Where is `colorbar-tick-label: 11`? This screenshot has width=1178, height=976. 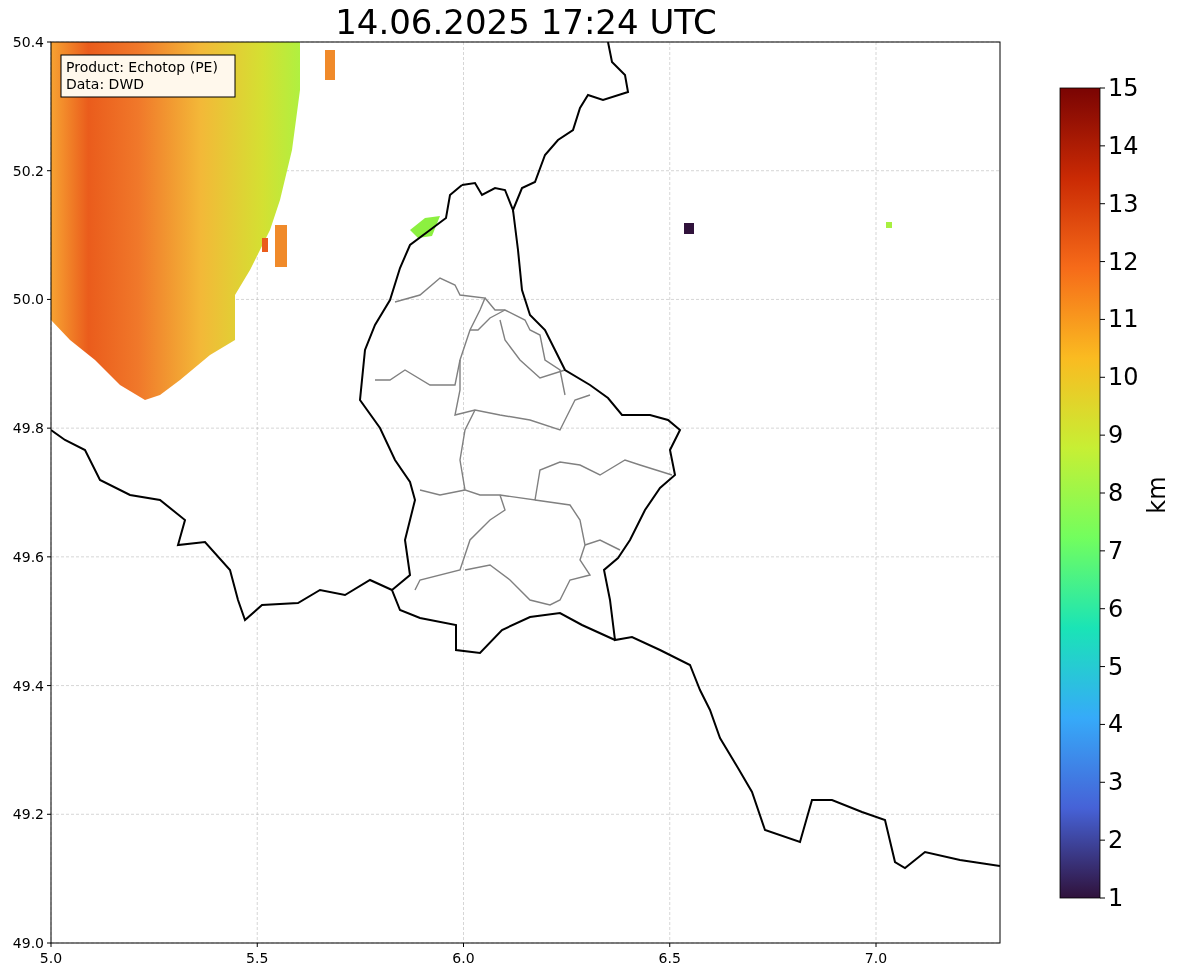 colorbar-tick-label: 11 is located at coordinates (1123, 319).